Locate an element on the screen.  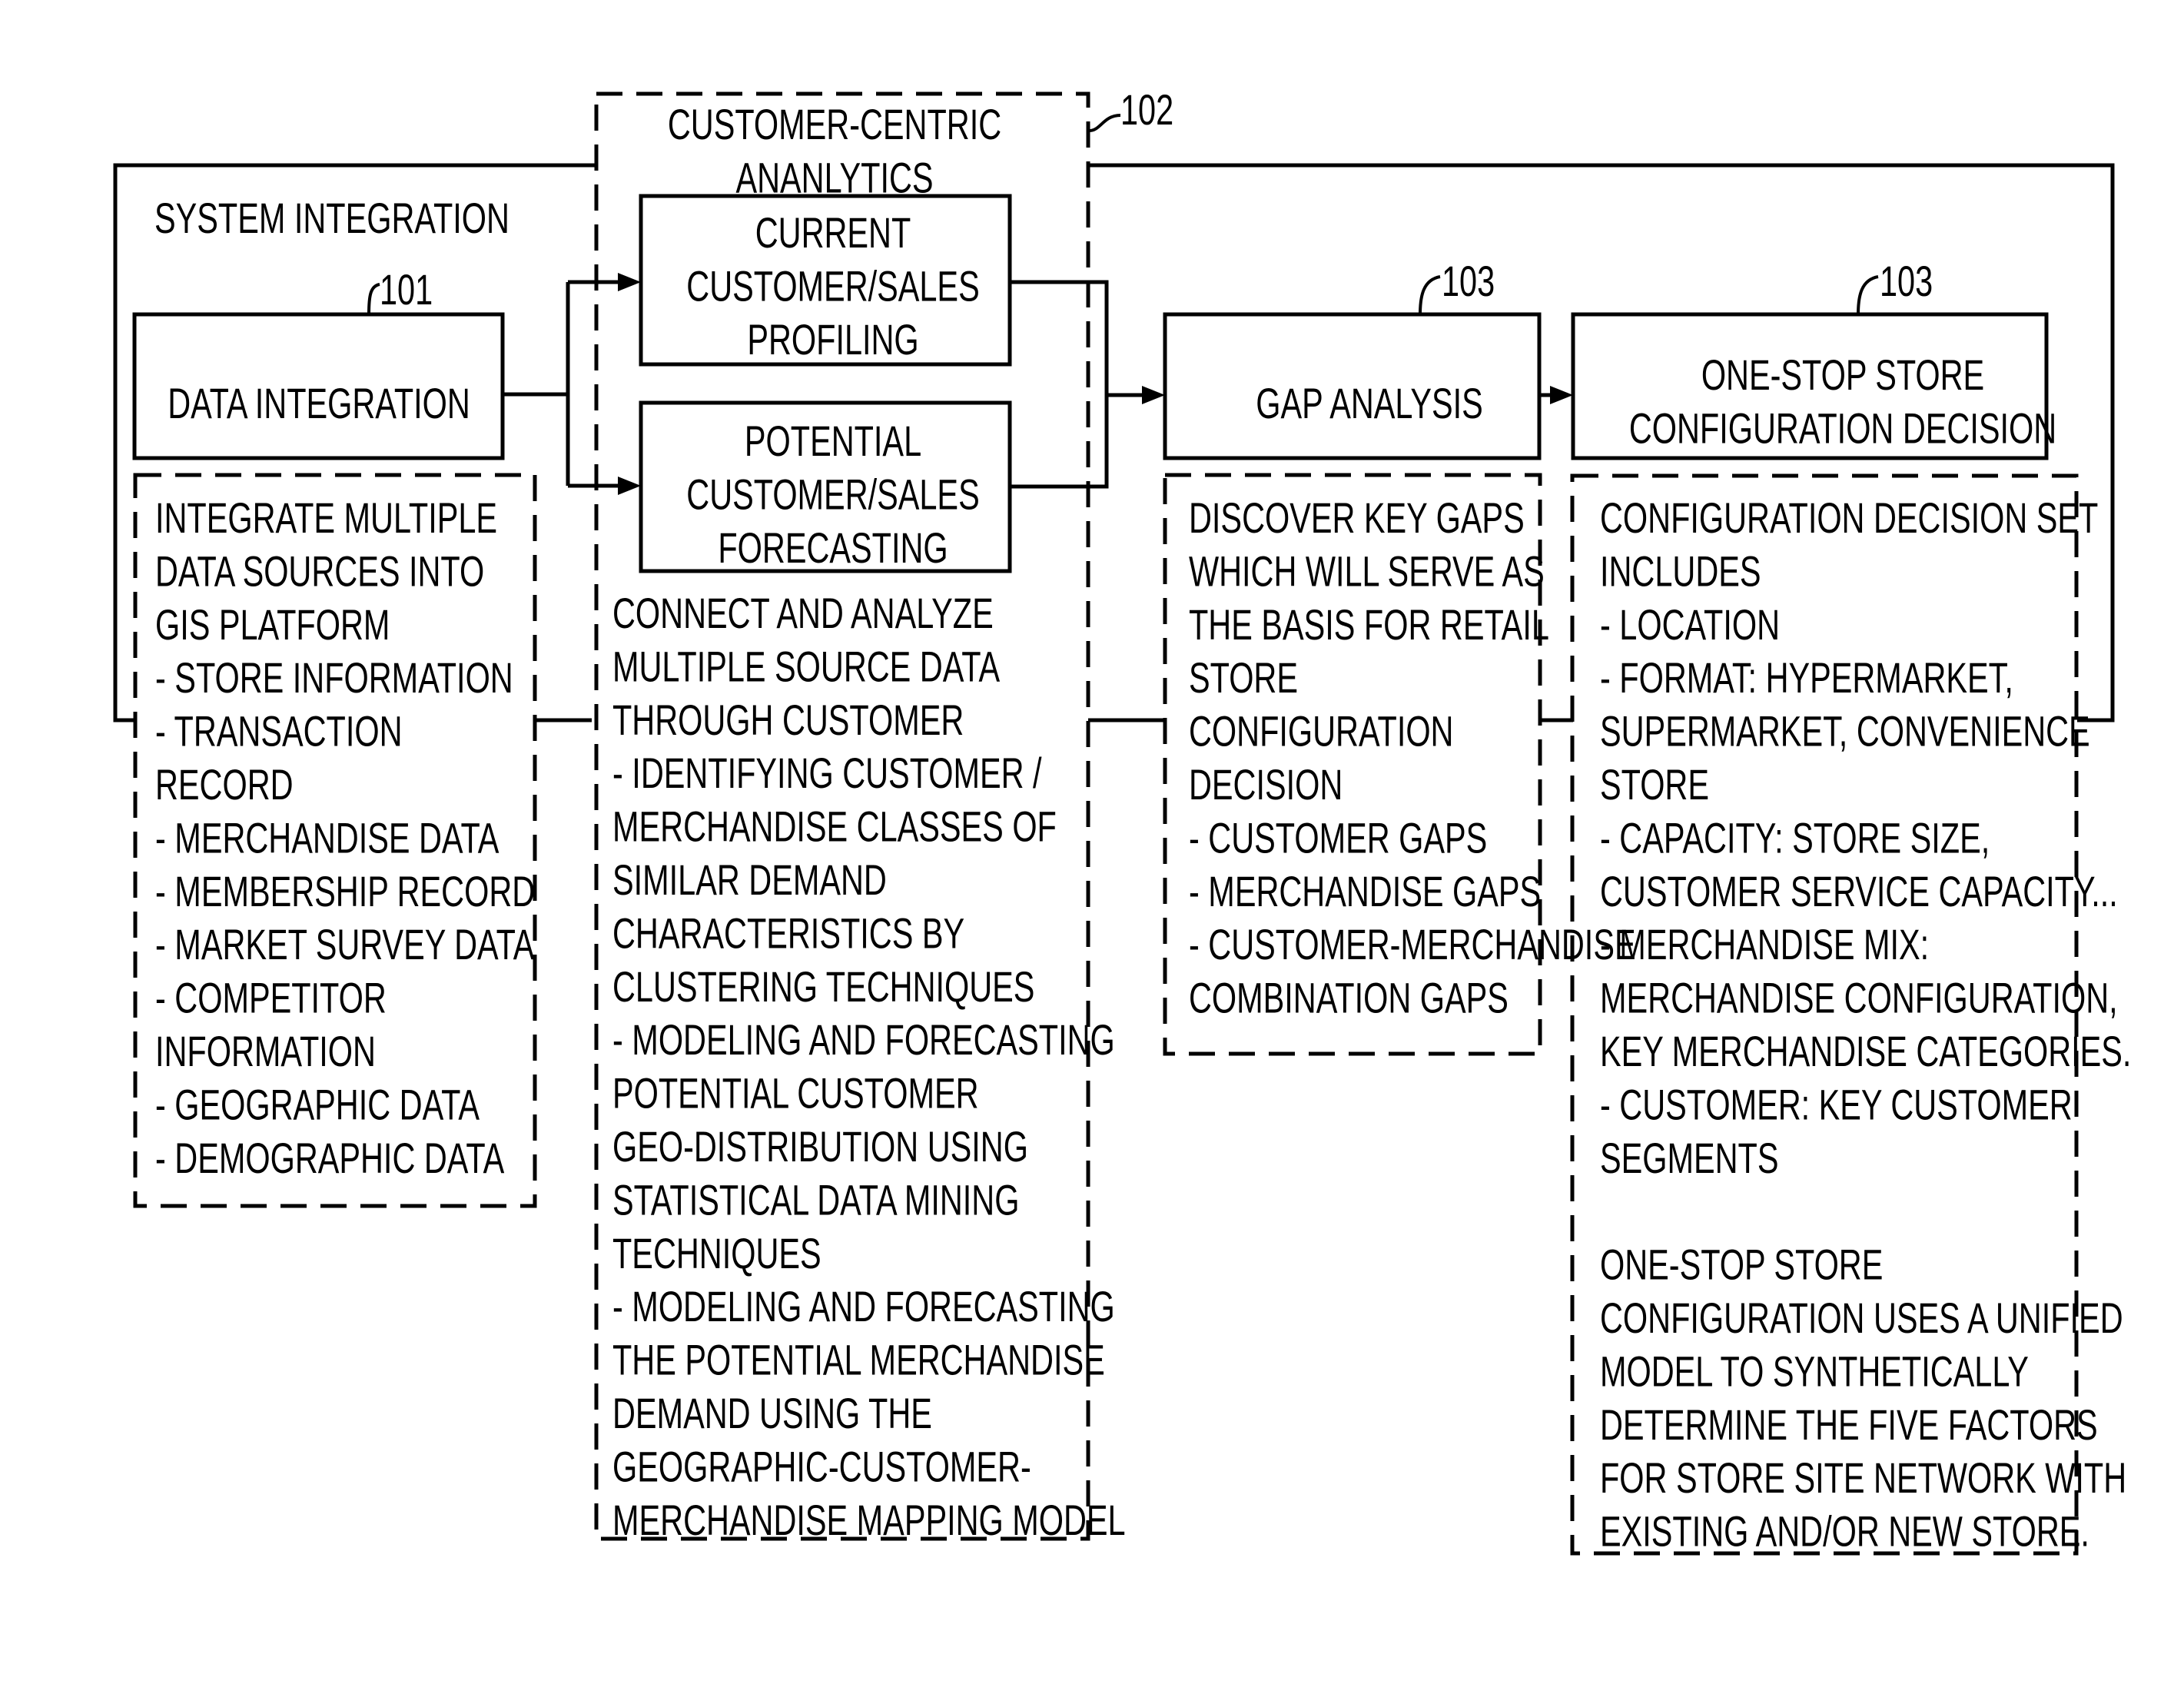
data-integration-title-group: DATA INTEGRATION is located at coordinates (319, 404).